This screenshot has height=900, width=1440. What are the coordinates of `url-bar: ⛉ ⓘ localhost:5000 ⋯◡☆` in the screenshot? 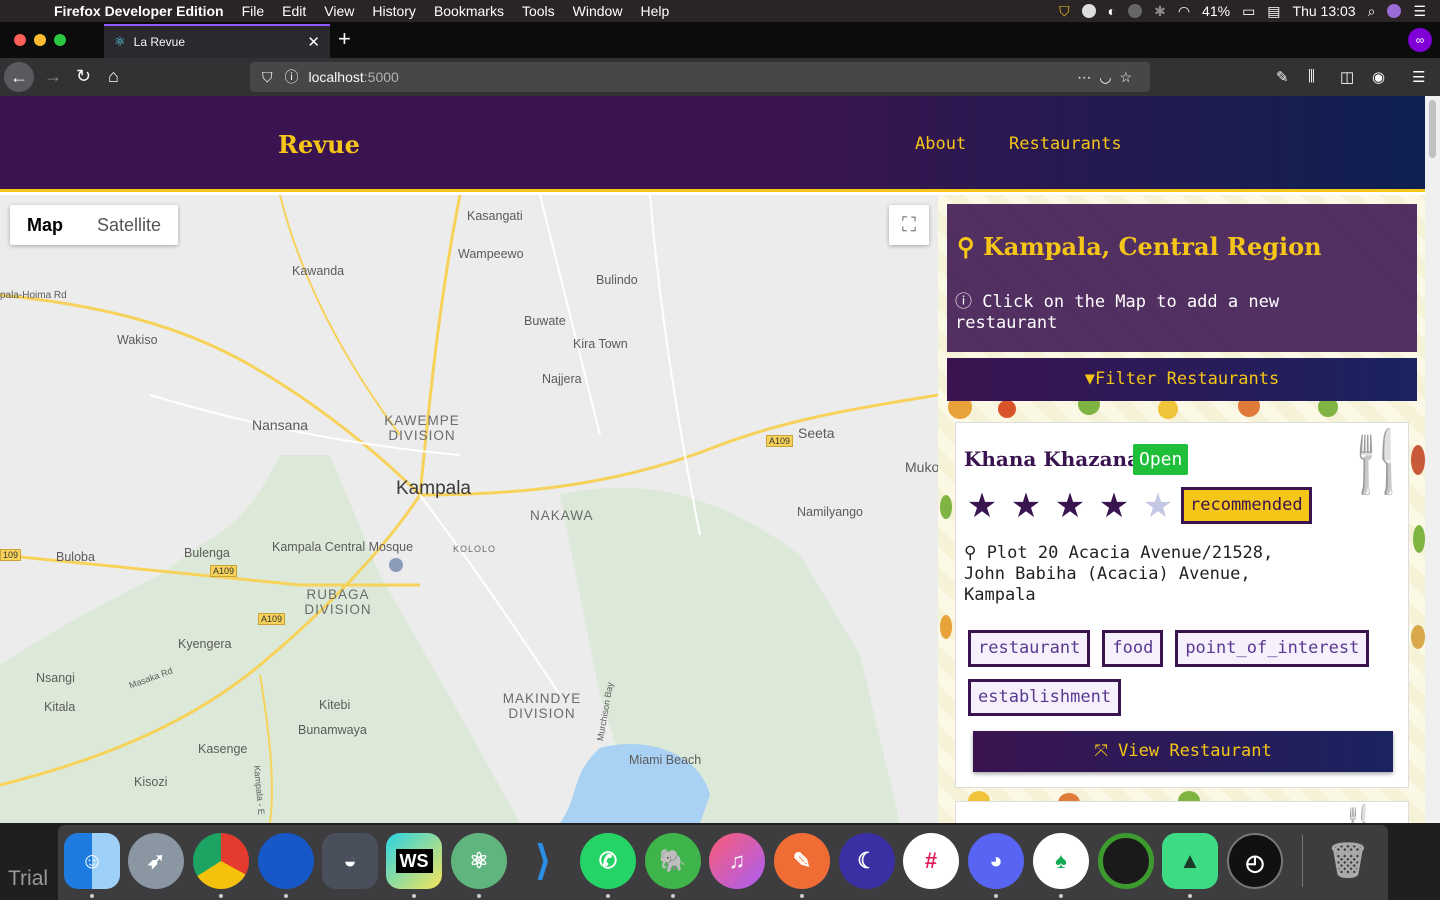 It's located at (700, 77).